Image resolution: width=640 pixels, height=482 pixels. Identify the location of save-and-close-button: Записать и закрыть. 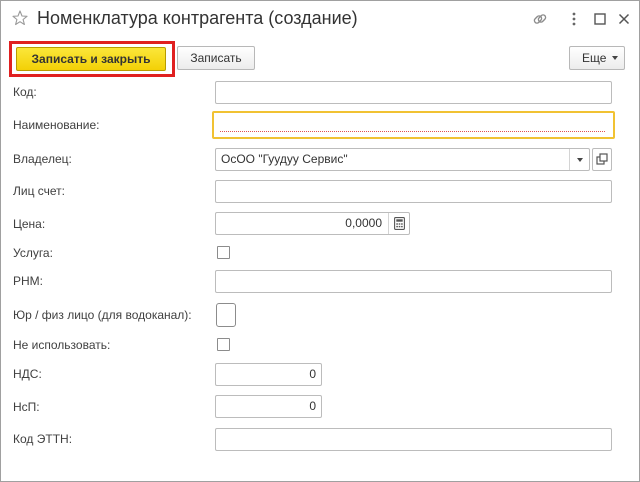
(91, 59).